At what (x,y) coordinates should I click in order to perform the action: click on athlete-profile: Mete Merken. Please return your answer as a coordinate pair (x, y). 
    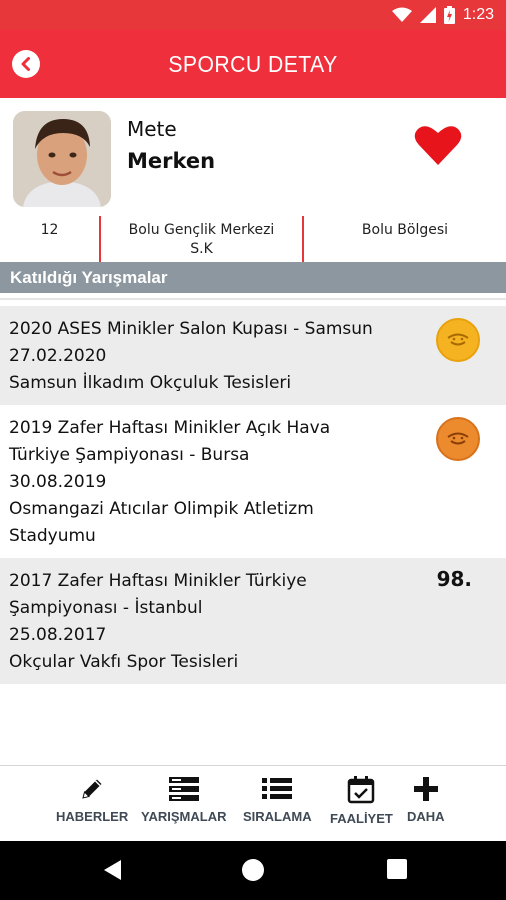
    Looking at the image, I should click on (253, 157).